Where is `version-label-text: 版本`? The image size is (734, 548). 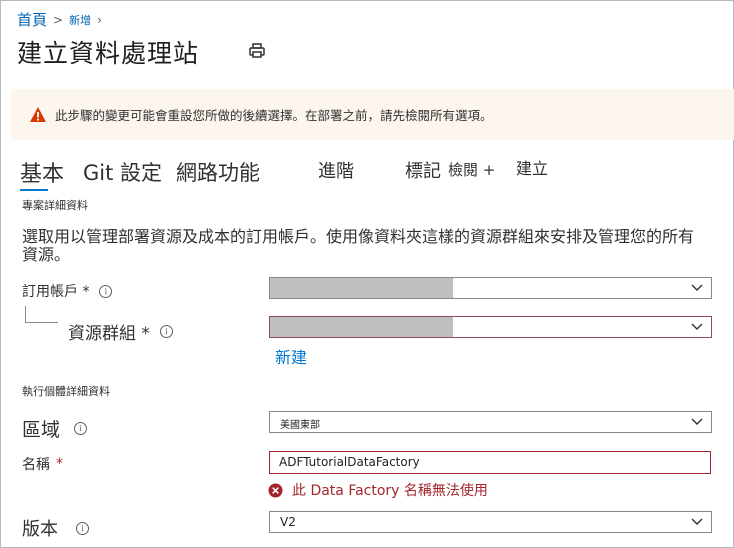 version-label-text: 版本 is located at coordinates (40, 529).